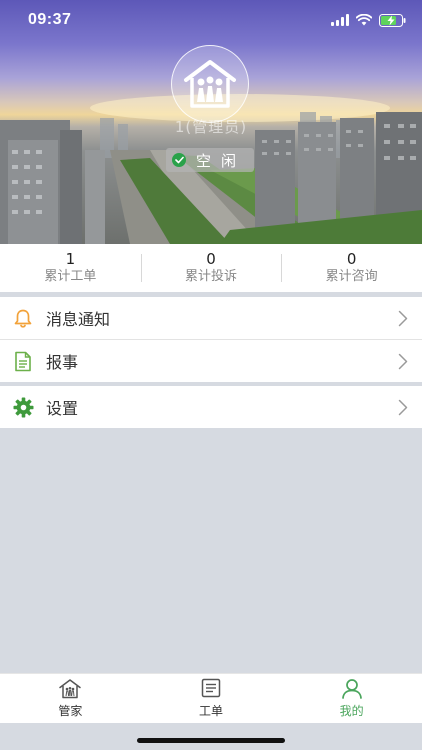 The image size is (422, 750). Describe the element at coordinates (70, 711) in the screenshot. I see `tab-label: 管家` at that location.